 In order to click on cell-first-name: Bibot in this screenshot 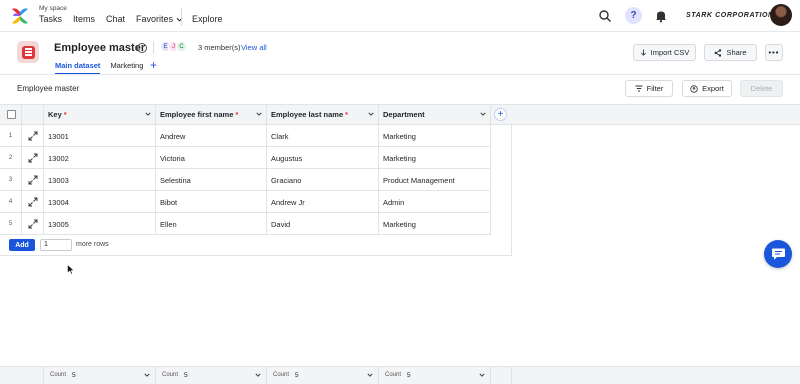, I will do `click(211, 202)`.